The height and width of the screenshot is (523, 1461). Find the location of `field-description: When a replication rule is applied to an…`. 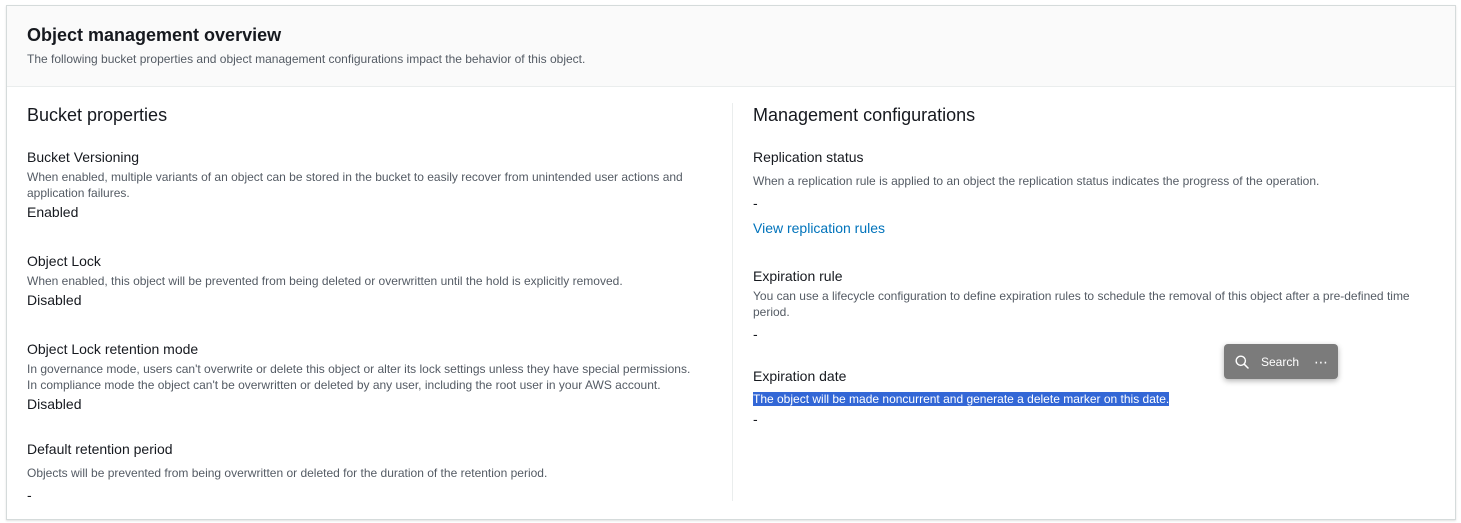

field-description: When a replication rule is applied to an… is located at coordinates (1036, 181).